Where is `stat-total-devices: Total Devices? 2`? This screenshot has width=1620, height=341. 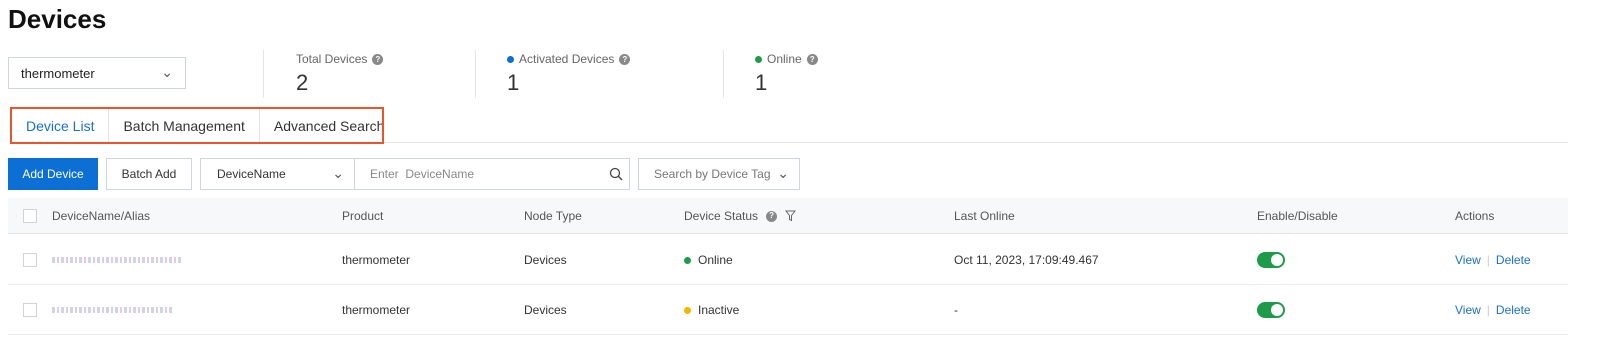
stat-total-devices: Total Devices? 2 is located at coordinates (340, 74).